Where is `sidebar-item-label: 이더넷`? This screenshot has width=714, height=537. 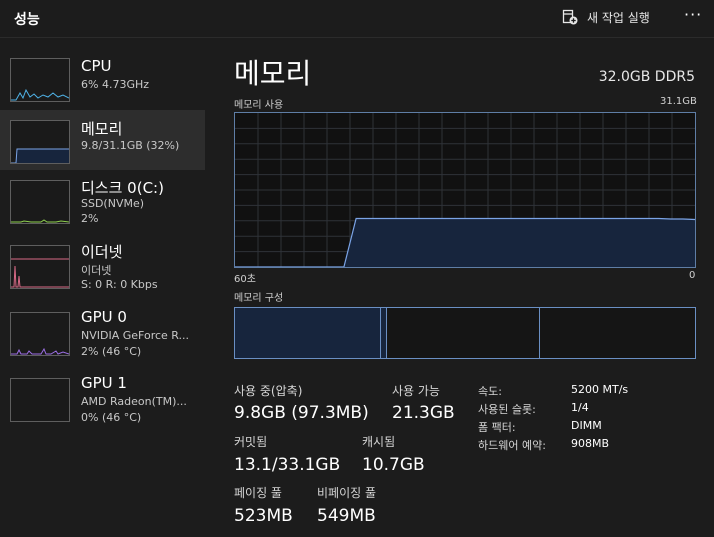 sidebar-item-label: 이더넷 is located at coordinates (102, 252).